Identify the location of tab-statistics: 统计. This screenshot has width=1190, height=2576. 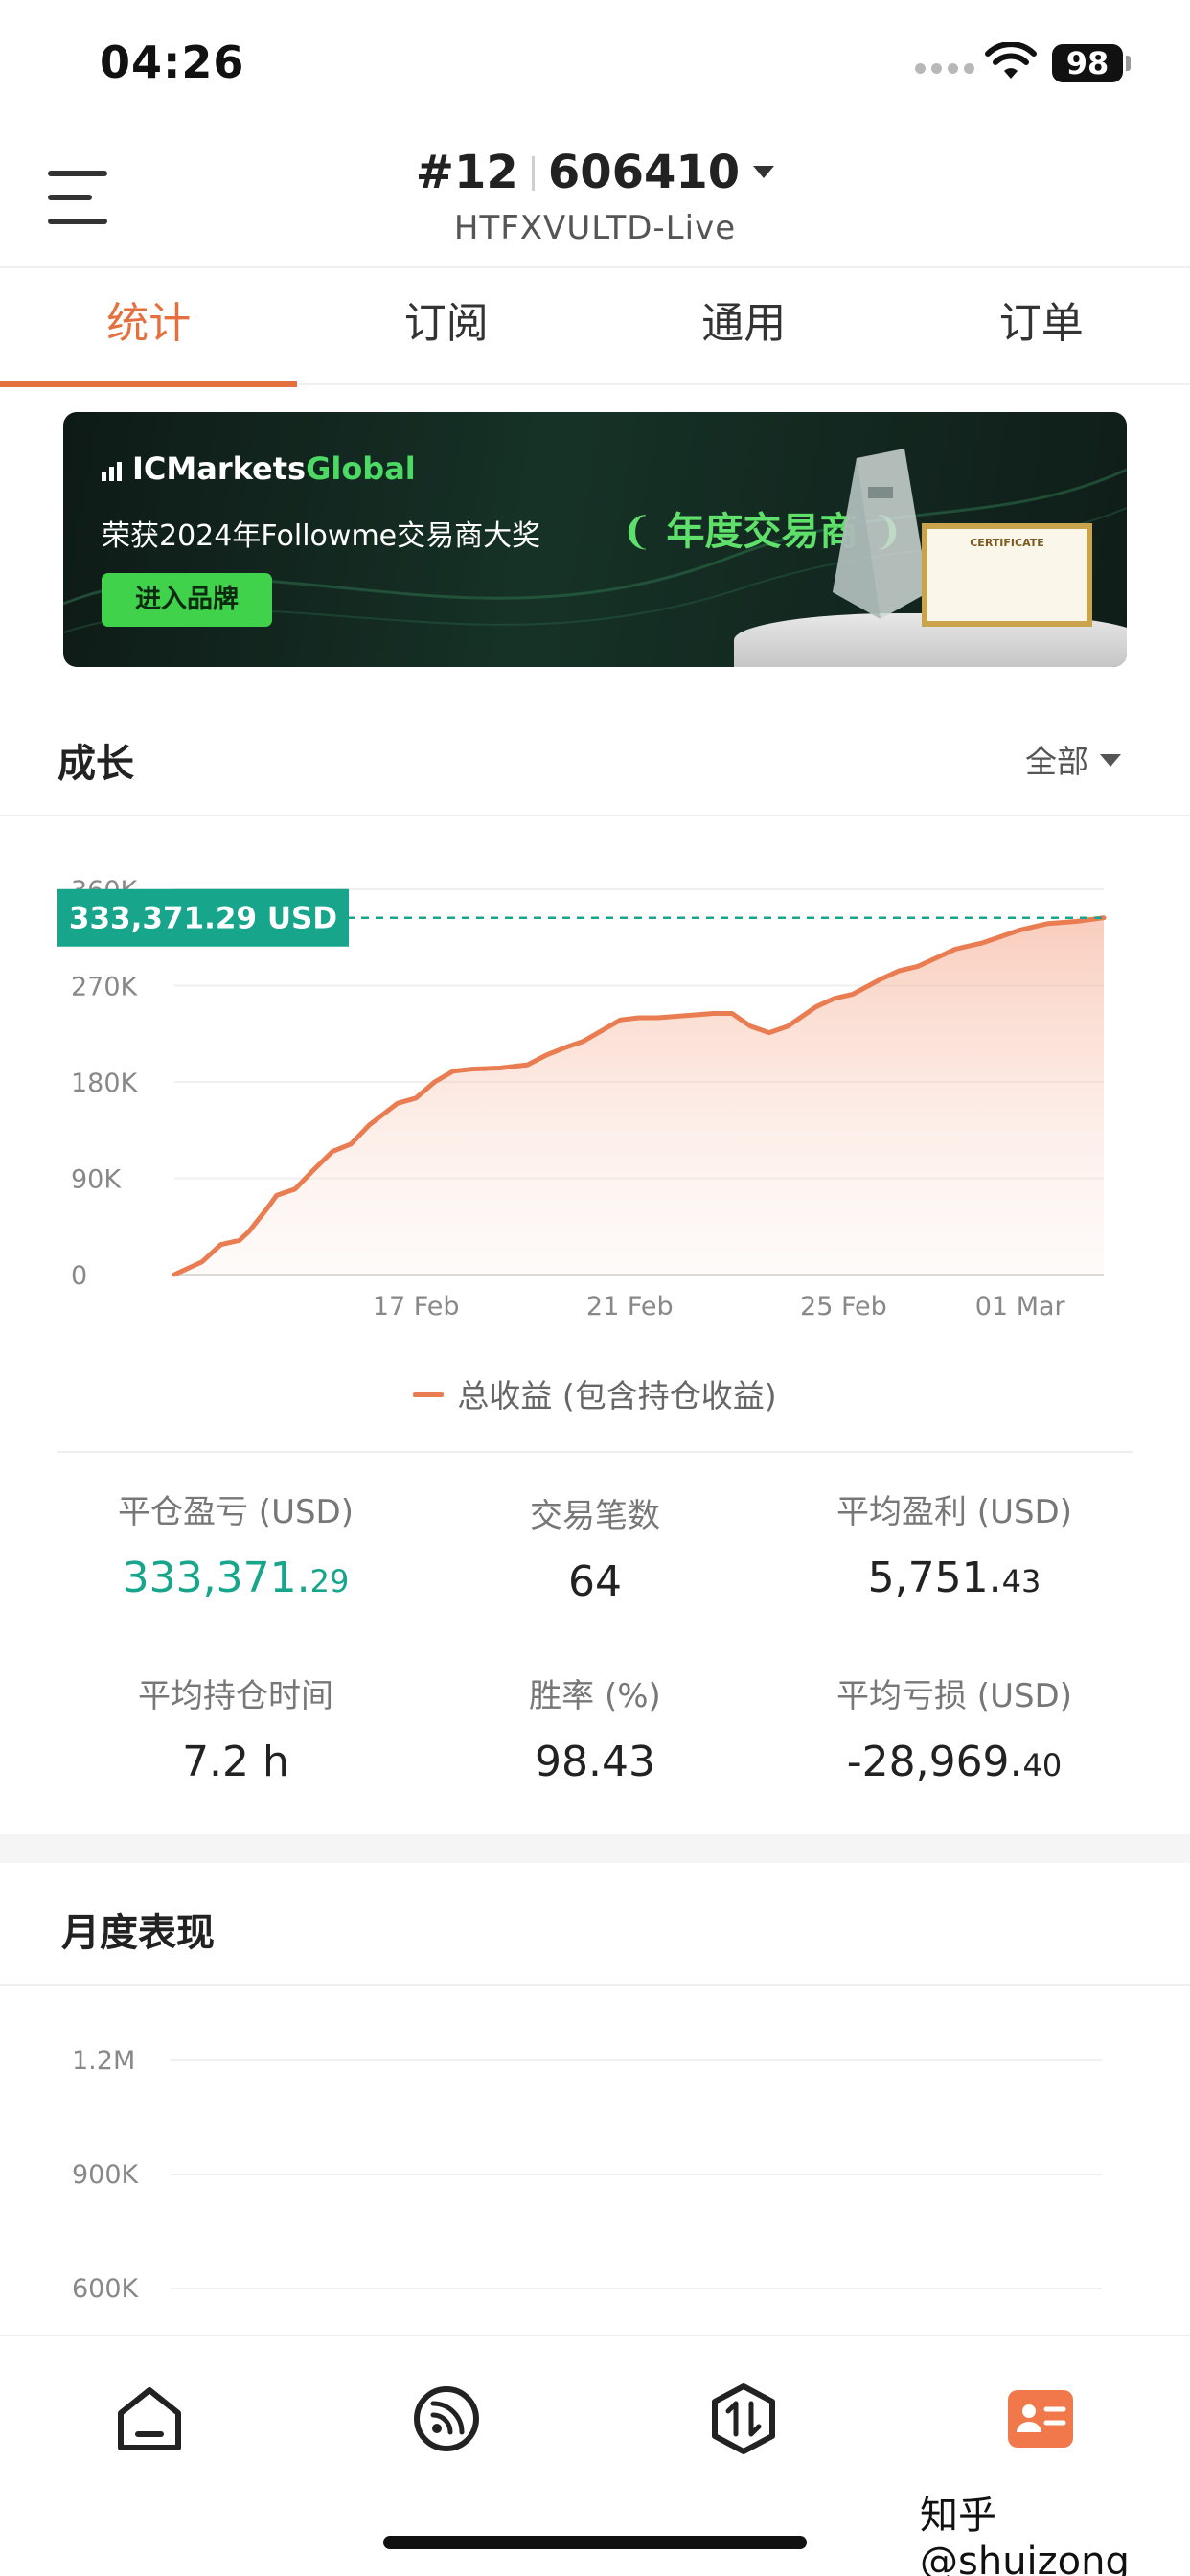
(149, 328).